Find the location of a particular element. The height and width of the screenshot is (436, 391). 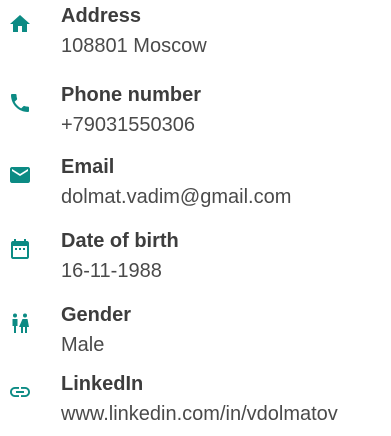

contact-item-linkedin: LinkedIn www.linkedin.com/in/vdolmatov is located at coordinates (195, 404).